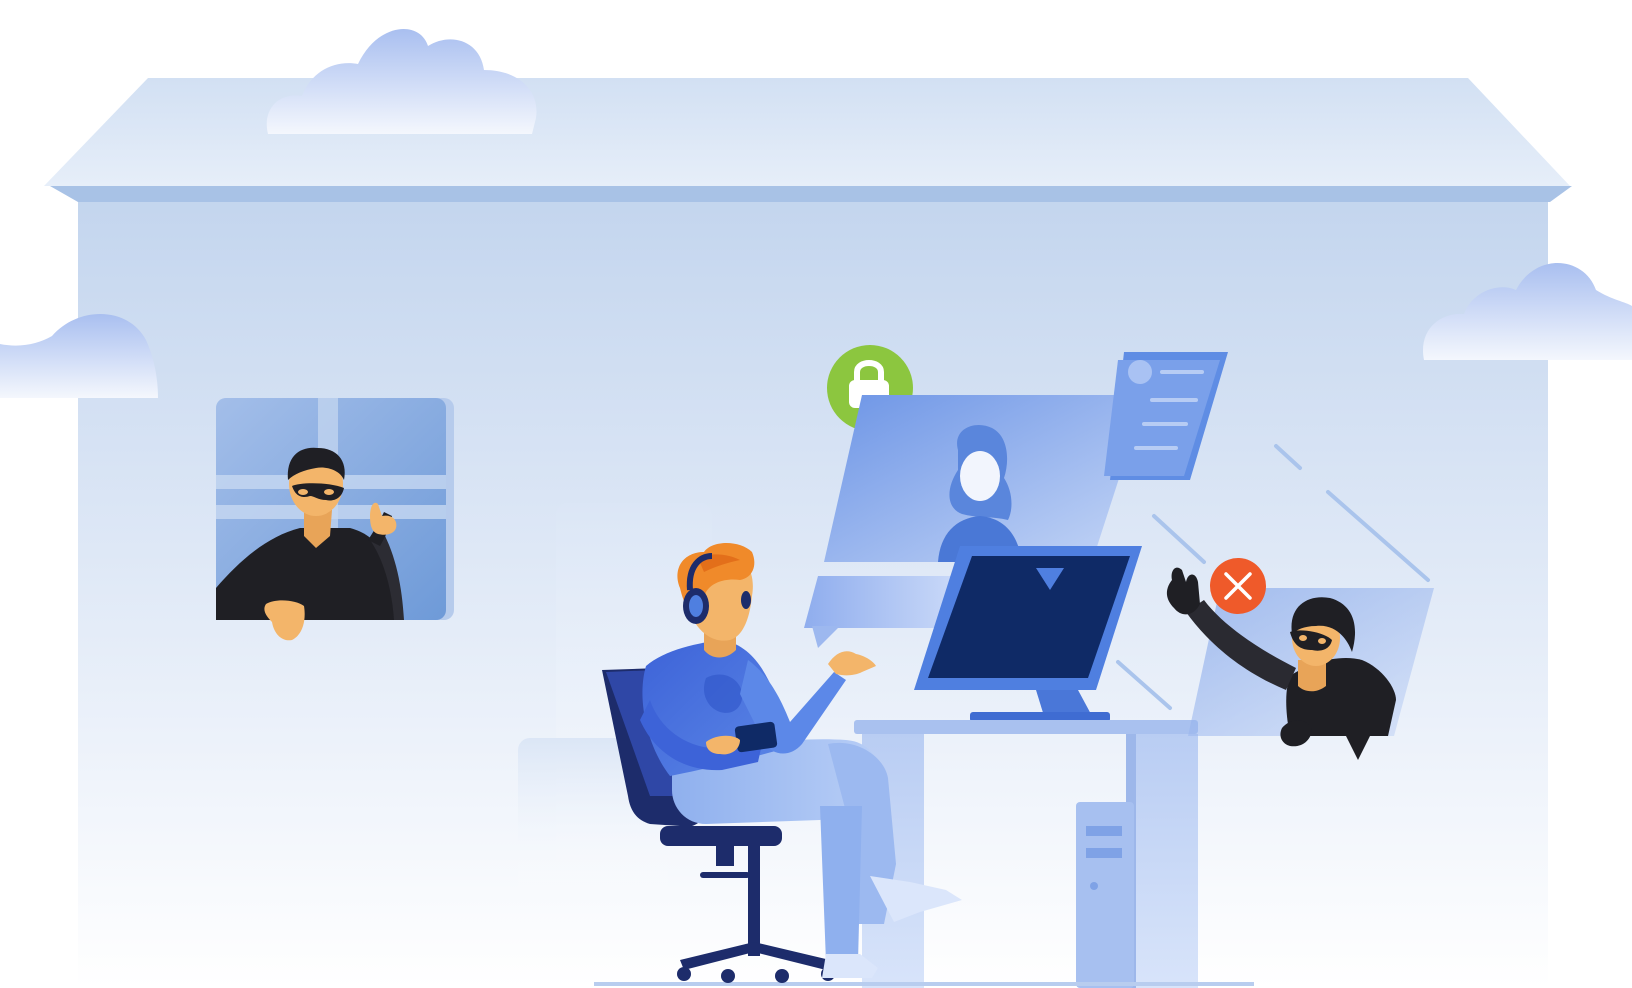 The width and height of the screenshot is (1632, 988). I want to click on cloud-left, so click(79, 355).